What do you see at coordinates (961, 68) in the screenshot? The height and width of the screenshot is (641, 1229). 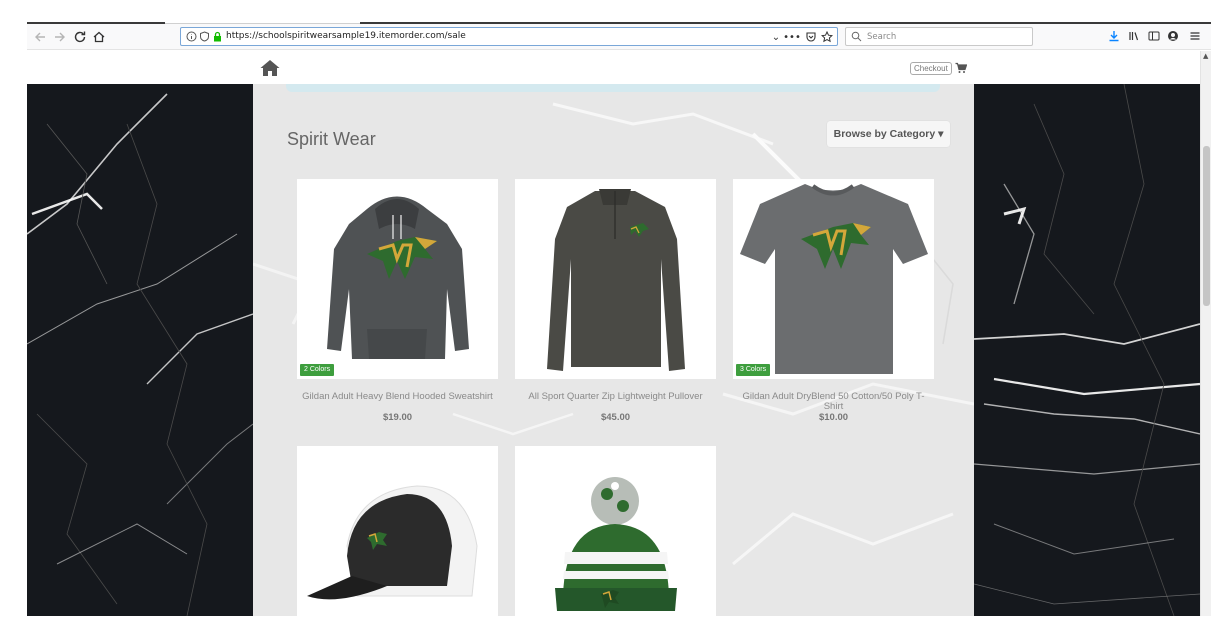 I see `cart-icon` at bounding box center [961, 68].